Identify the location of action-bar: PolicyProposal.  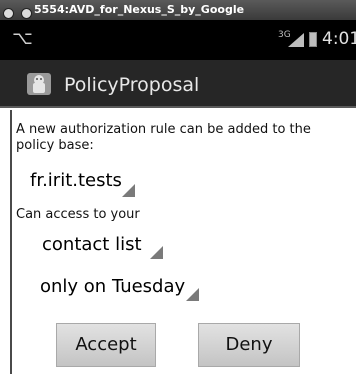
(178, 84).